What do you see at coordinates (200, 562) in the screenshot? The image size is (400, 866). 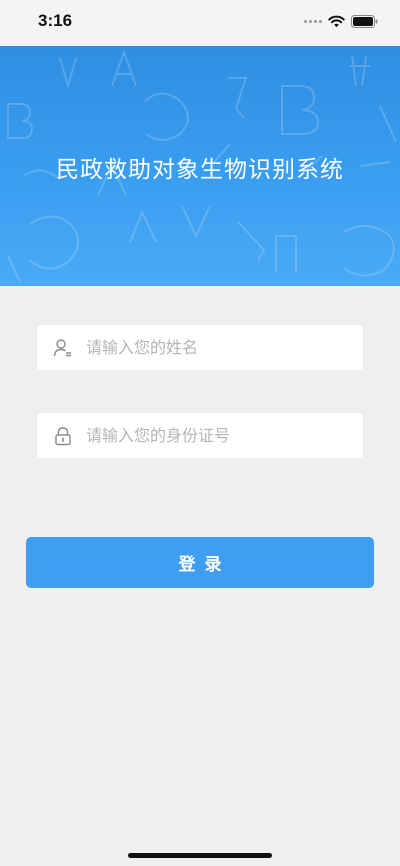 I see `login-button: 登录` at bounding box center [200, 562].